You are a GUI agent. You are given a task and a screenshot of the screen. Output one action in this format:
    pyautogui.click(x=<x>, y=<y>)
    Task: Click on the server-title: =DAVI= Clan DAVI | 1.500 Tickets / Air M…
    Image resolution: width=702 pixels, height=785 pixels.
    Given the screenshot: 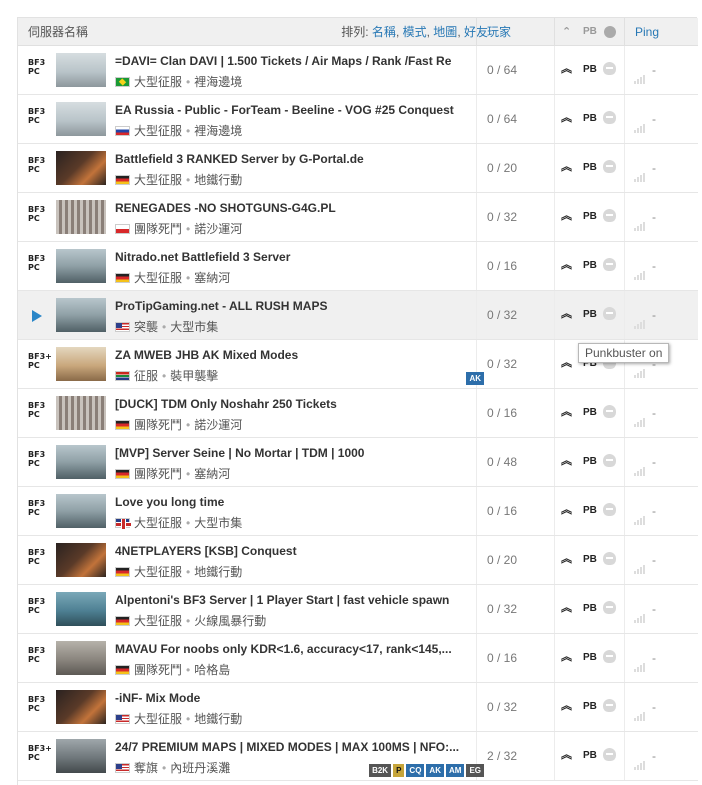 What is the action you would take?
    pyautogui.click(x=290, y=61)
    